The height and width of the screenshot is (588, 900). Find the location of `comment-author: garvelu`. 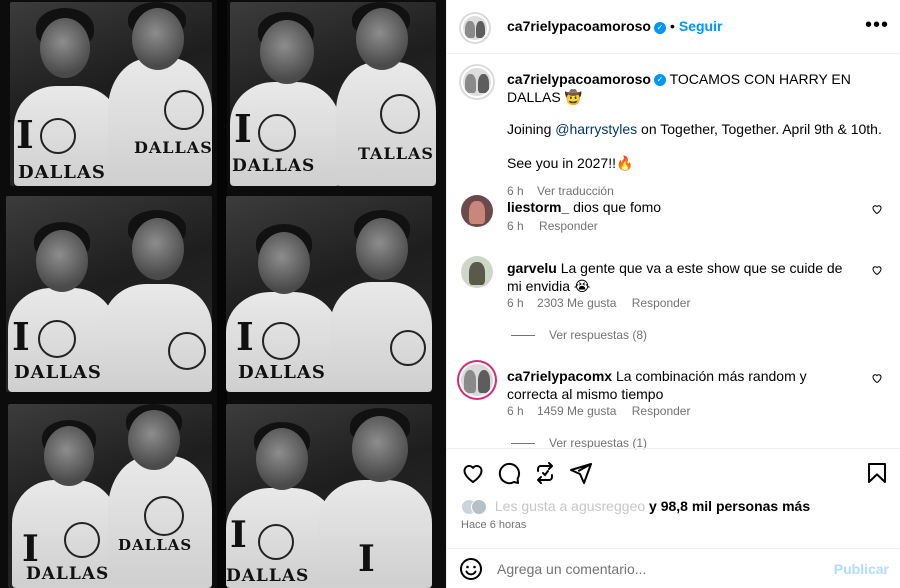

comment-author: garvelu is located at coordinates (532, 268).